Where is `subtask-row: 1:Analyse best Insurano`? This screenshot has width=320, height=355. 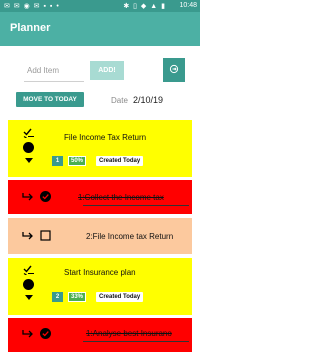 subtask-row: 1:Analyse best Insurano is located at coordinates (100, 335).